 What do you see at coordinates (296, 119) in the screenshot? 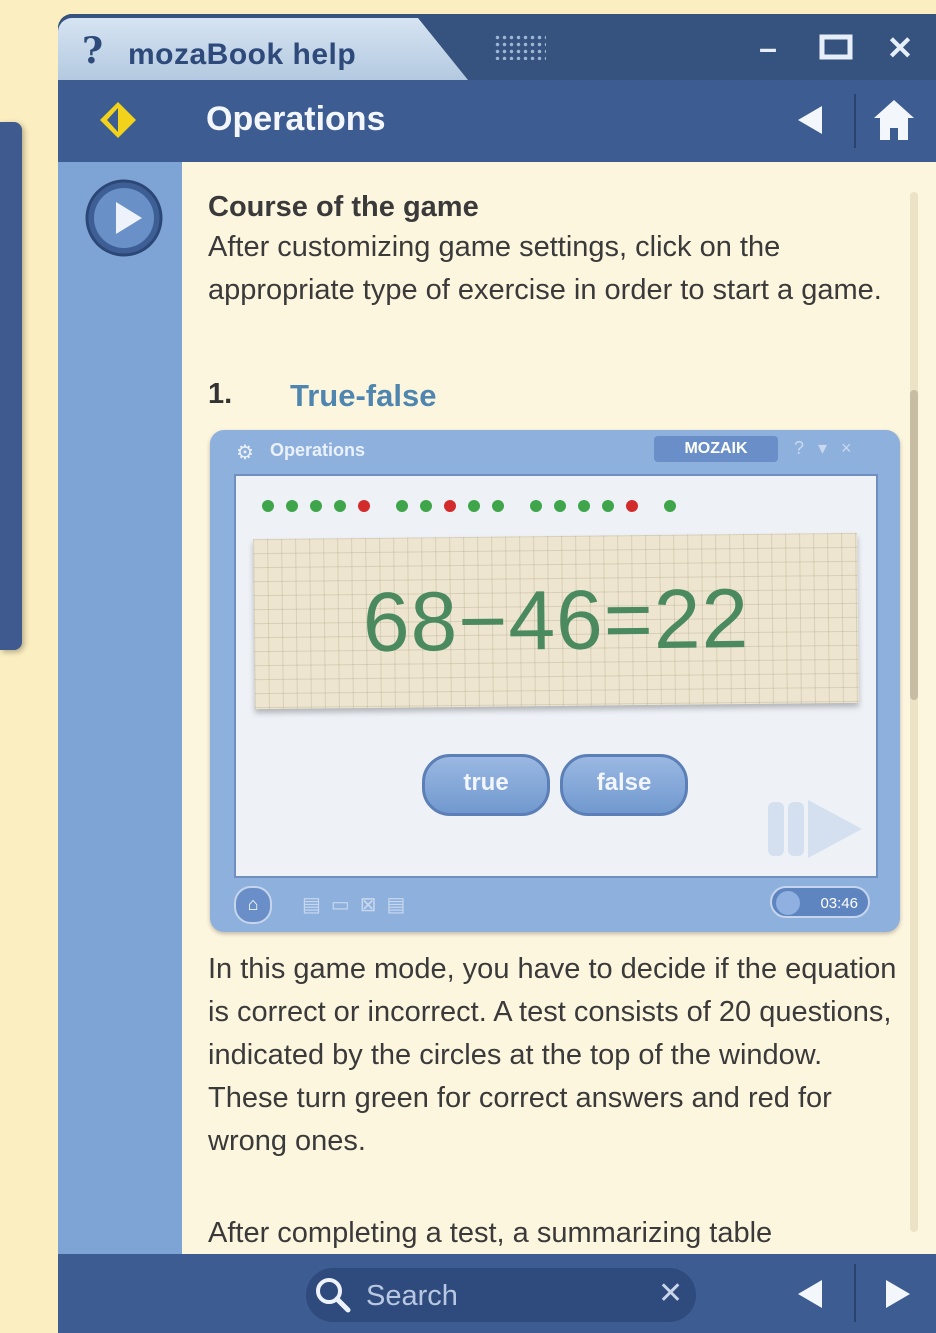
I see `page-title: Operations` at bounding box center [296, 119].